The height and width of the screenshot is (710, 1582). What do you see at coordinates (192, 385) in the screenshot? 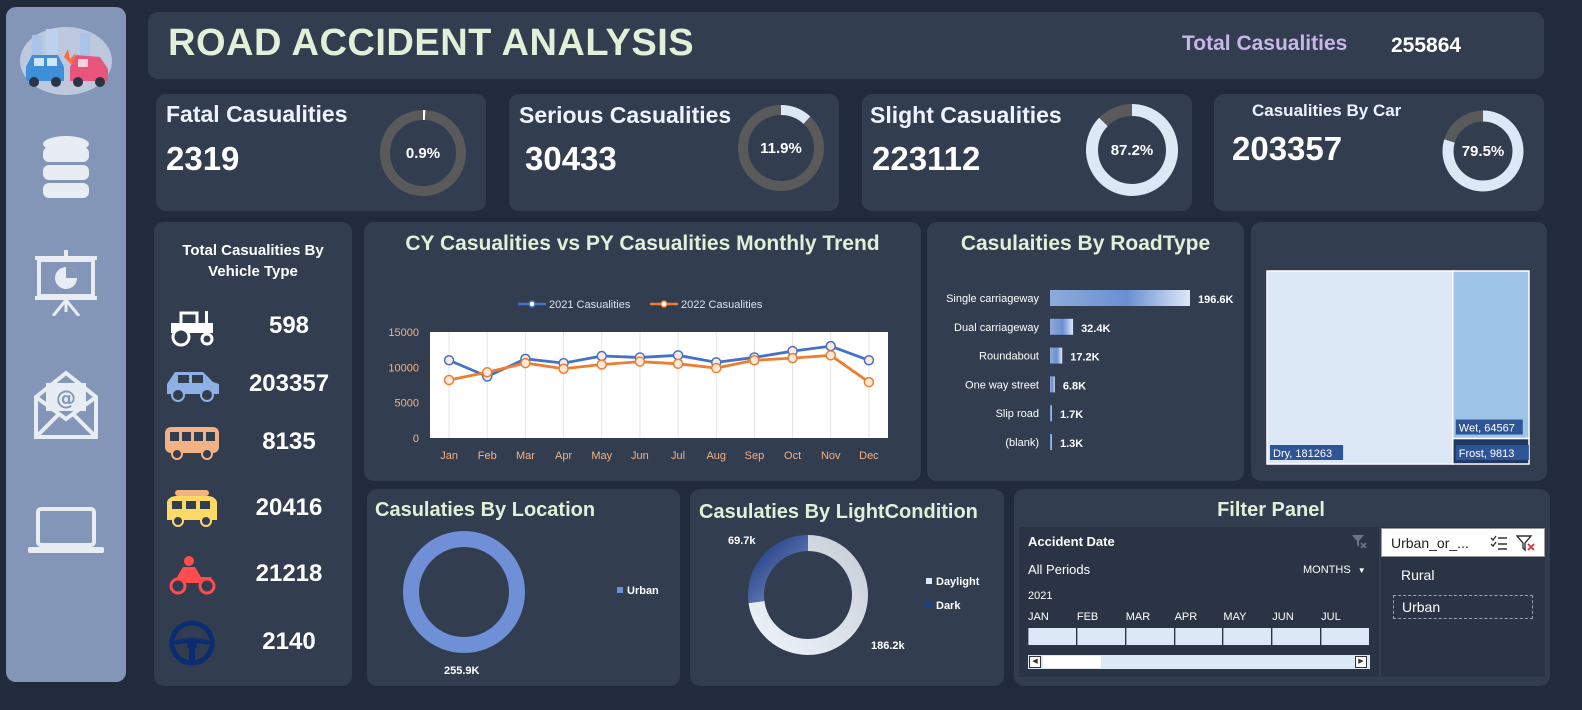
I see `car-icon` at bounding box center [192, 385].